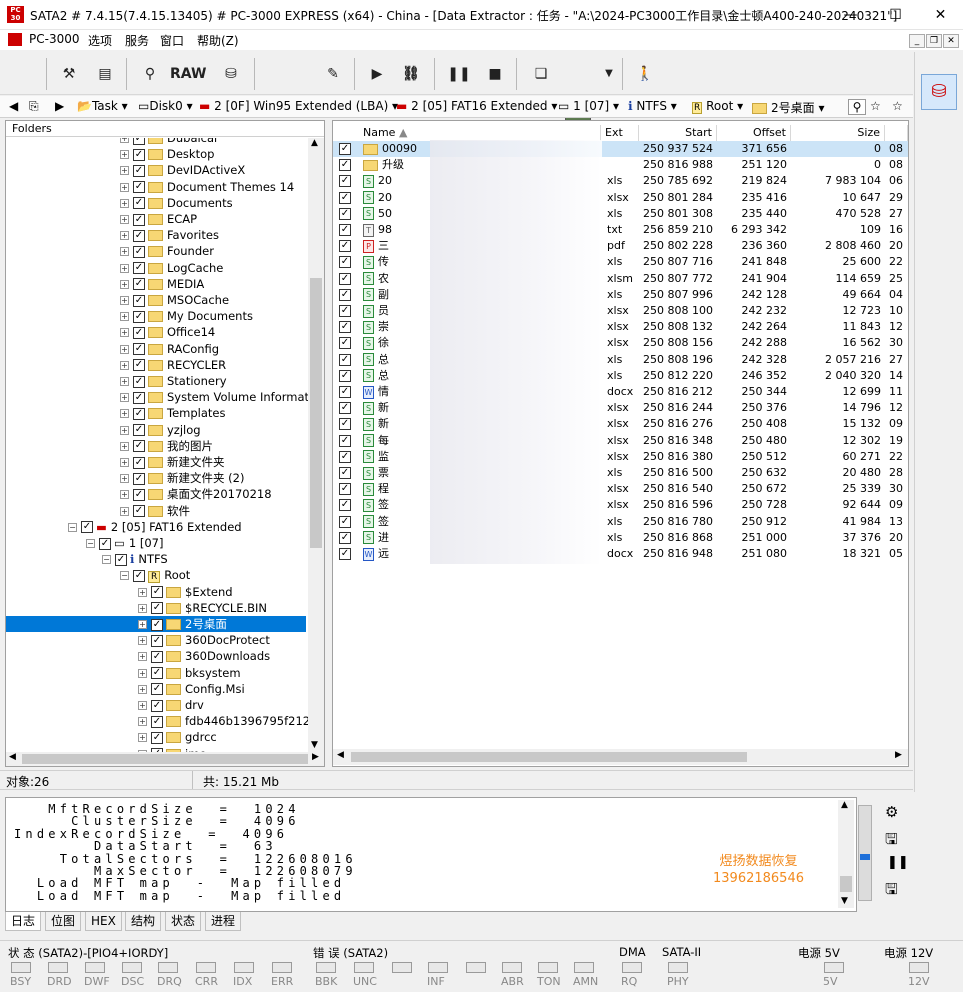 Image resolution: width=963 pixels, height=992 pixels. Describe the element at coordinates (620, 311) in the screenshot. I see `file-row: ✓ S 员 xlsx 250 808 100 242 232 12 723 10` at that location.